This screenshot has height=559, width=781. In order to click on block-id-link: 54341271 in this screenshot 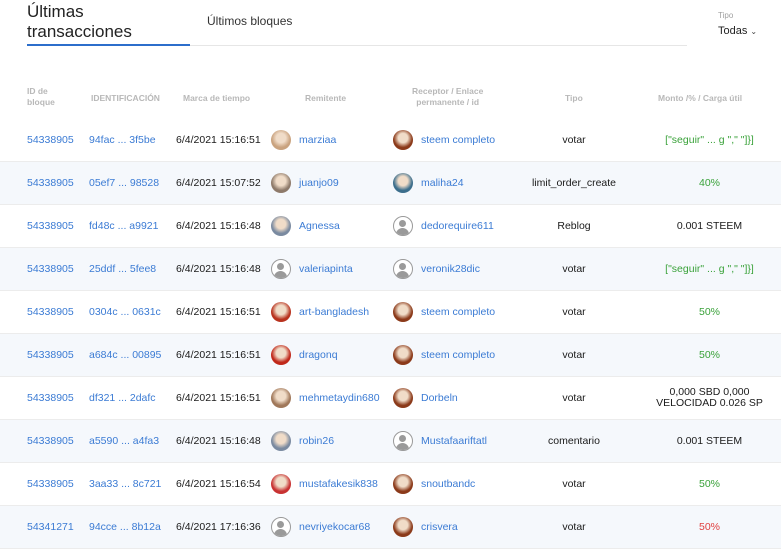, I will do `click(50, 527)`.